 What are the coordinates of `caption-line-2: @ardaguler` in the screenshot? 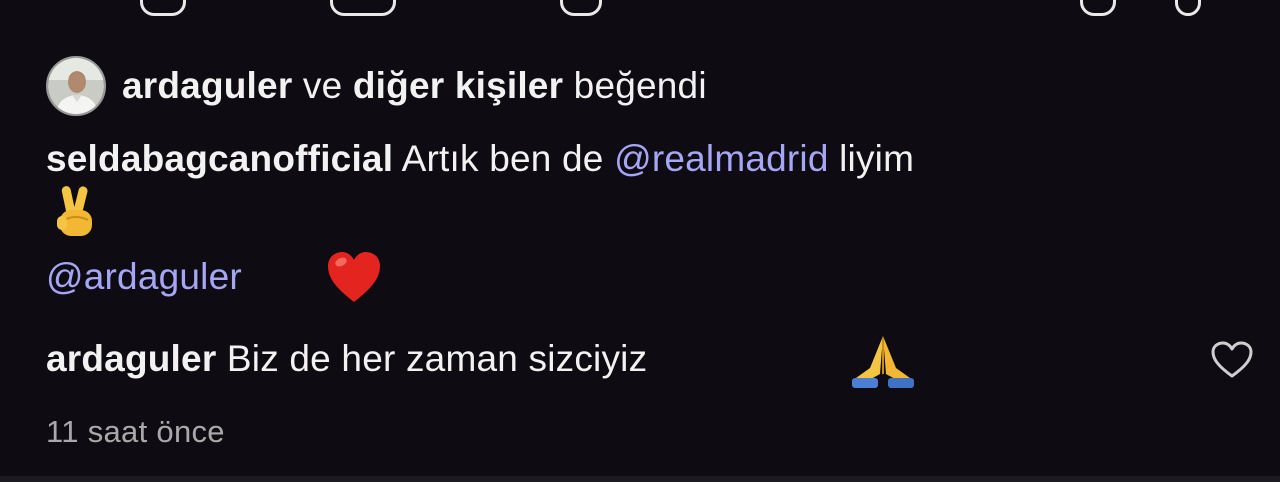 It's located at (144, 277).